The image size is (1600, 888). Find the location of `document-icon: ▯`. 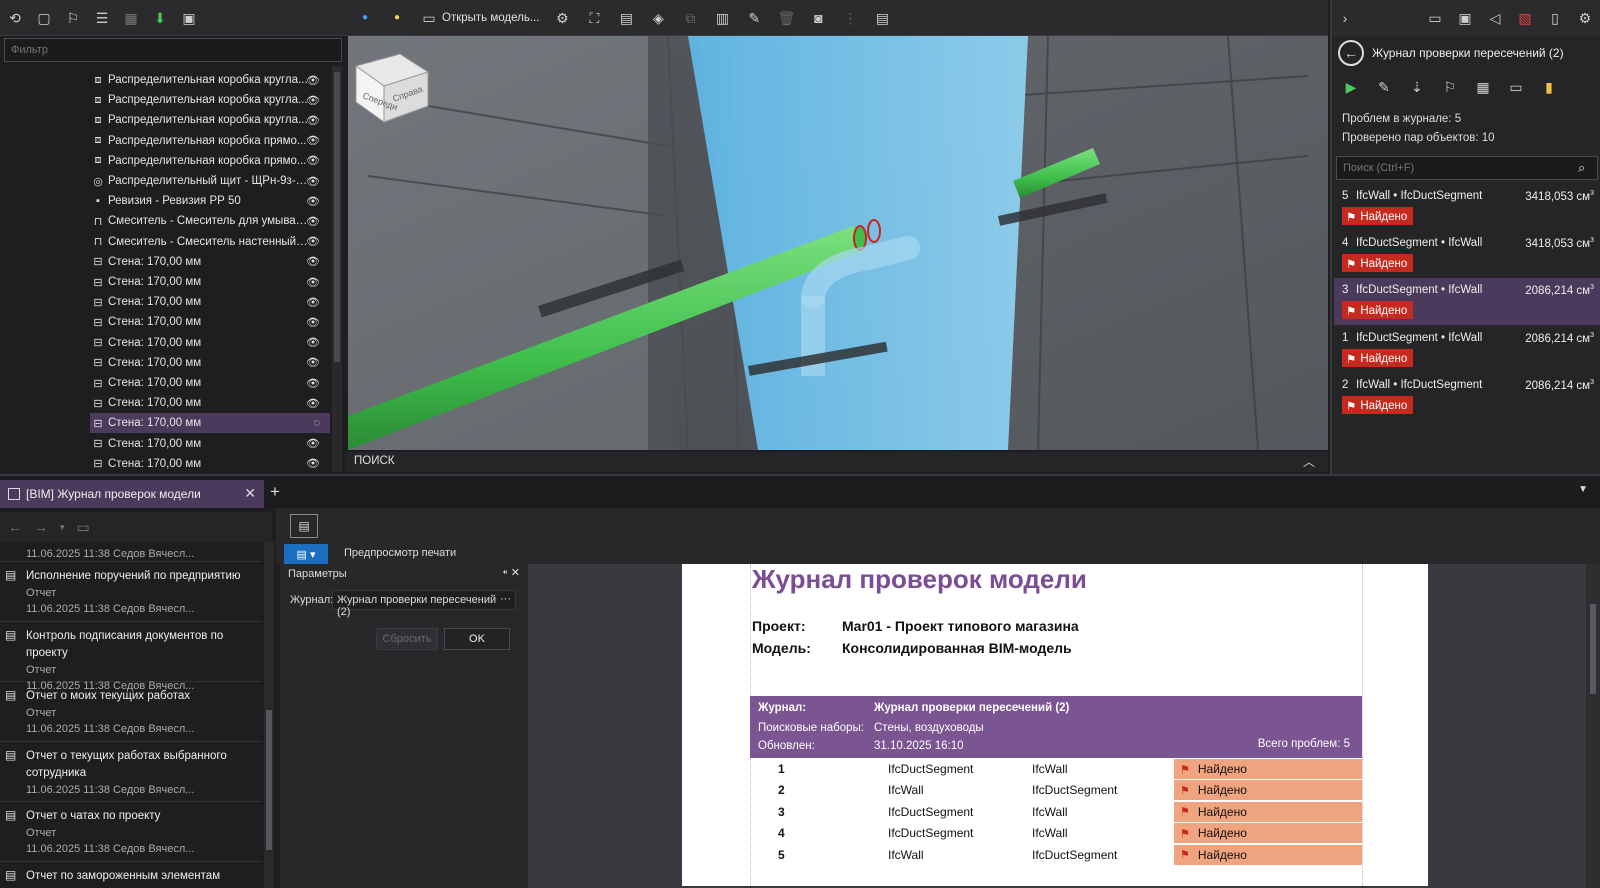

document-icon: ▯ is located at coordinates (1555, 18).